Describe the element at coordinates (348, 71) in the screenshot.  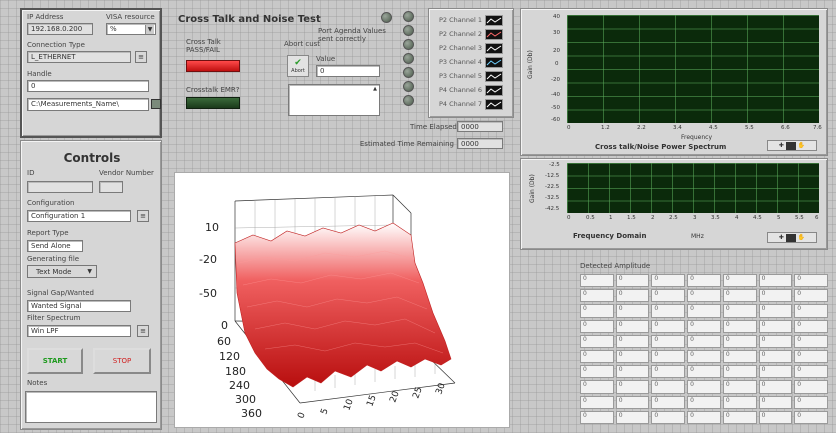
I see `value-field: 0` at that location.